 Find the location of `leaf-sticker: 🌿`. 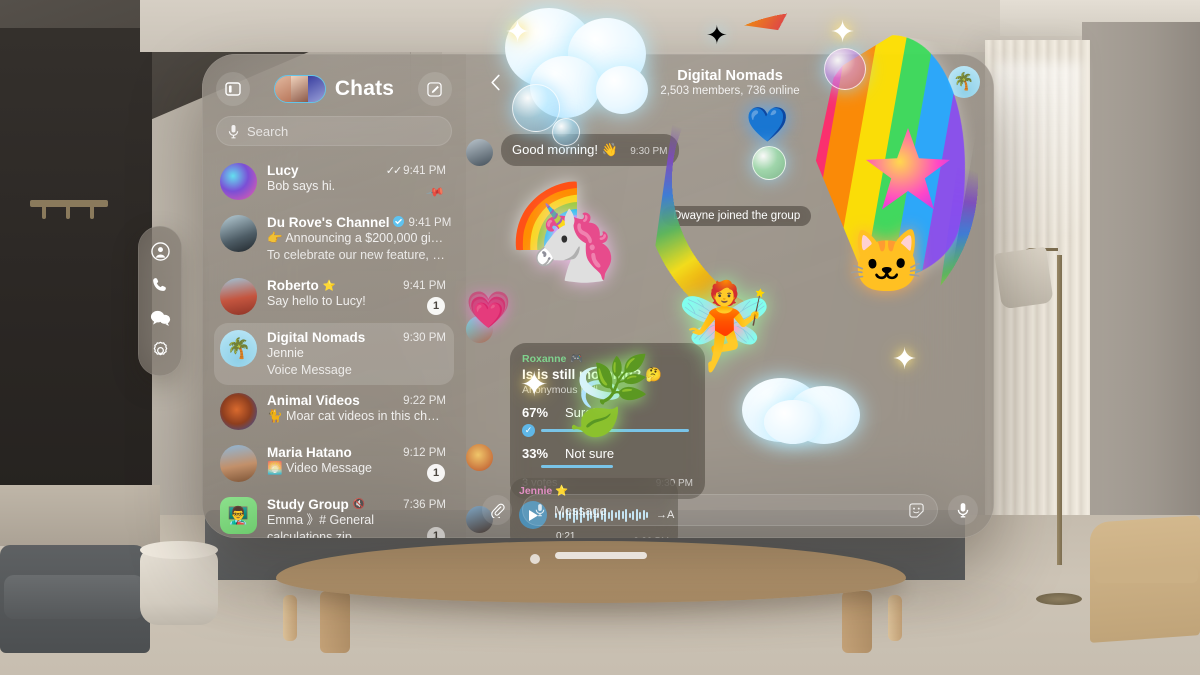

leaf-sticker: 🌿 is located at coordinates (621, 379).